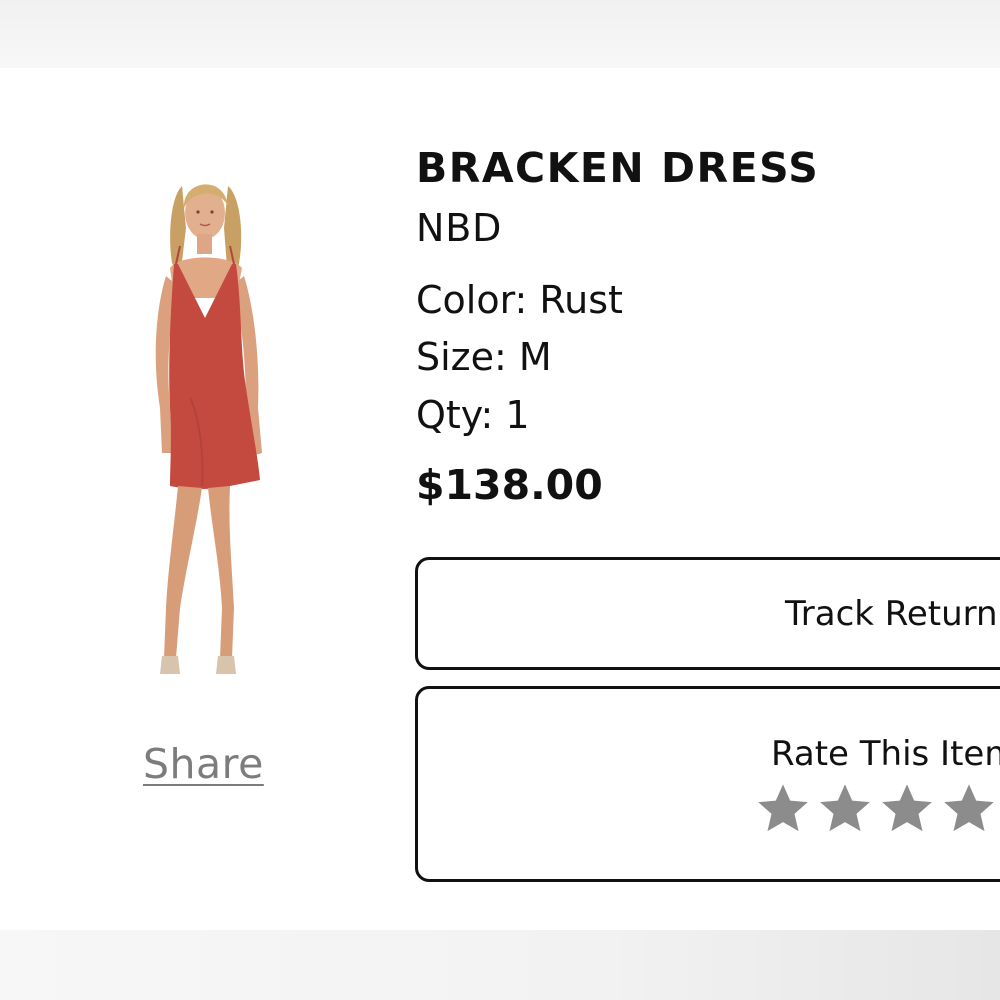  I want to click on share-link: Share, so click(203, 764).